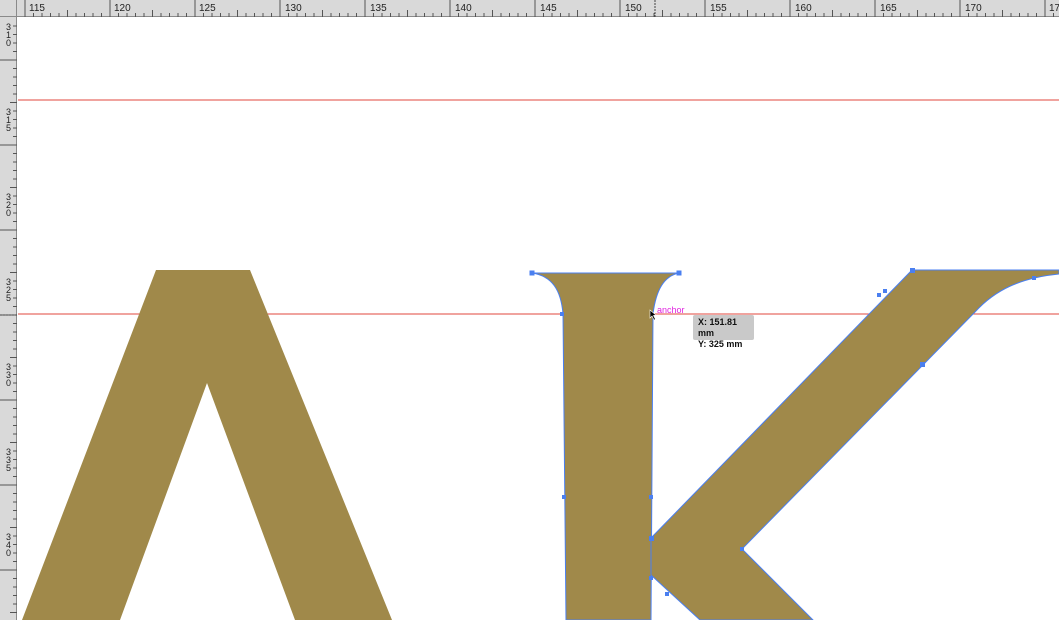 The image size is (1059, 620). Describe the element at coordinates (8, 8) in the screenshot. I see `ruler-origin` at that location.